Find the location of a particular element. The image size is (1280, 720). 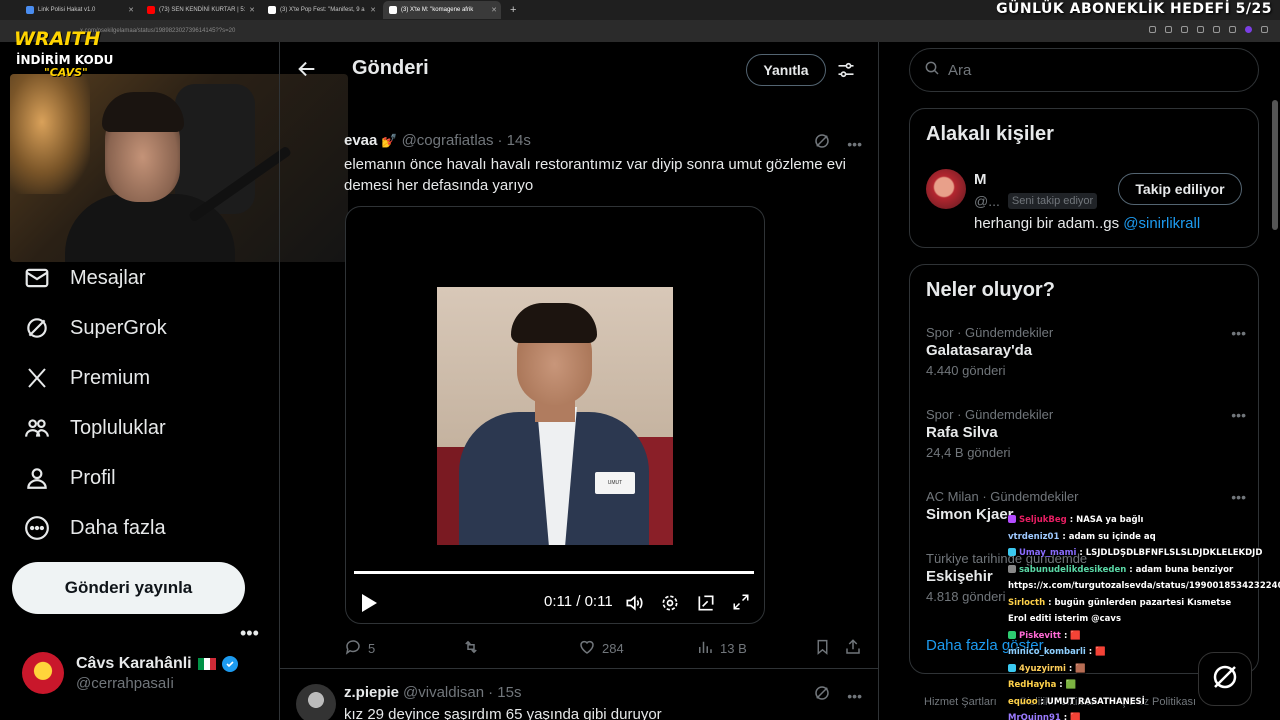

chat-username: equoo is located at coordinates (1023, 702).